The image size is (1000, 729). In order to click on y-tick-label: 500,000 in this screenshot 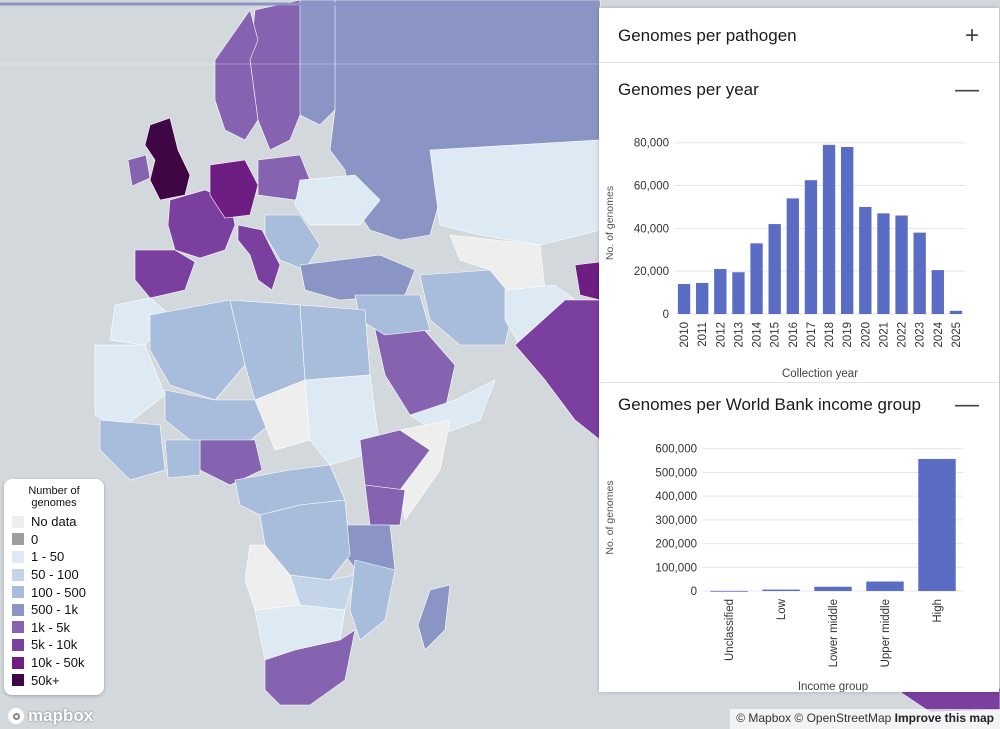, I will do `click(676, 473)`.